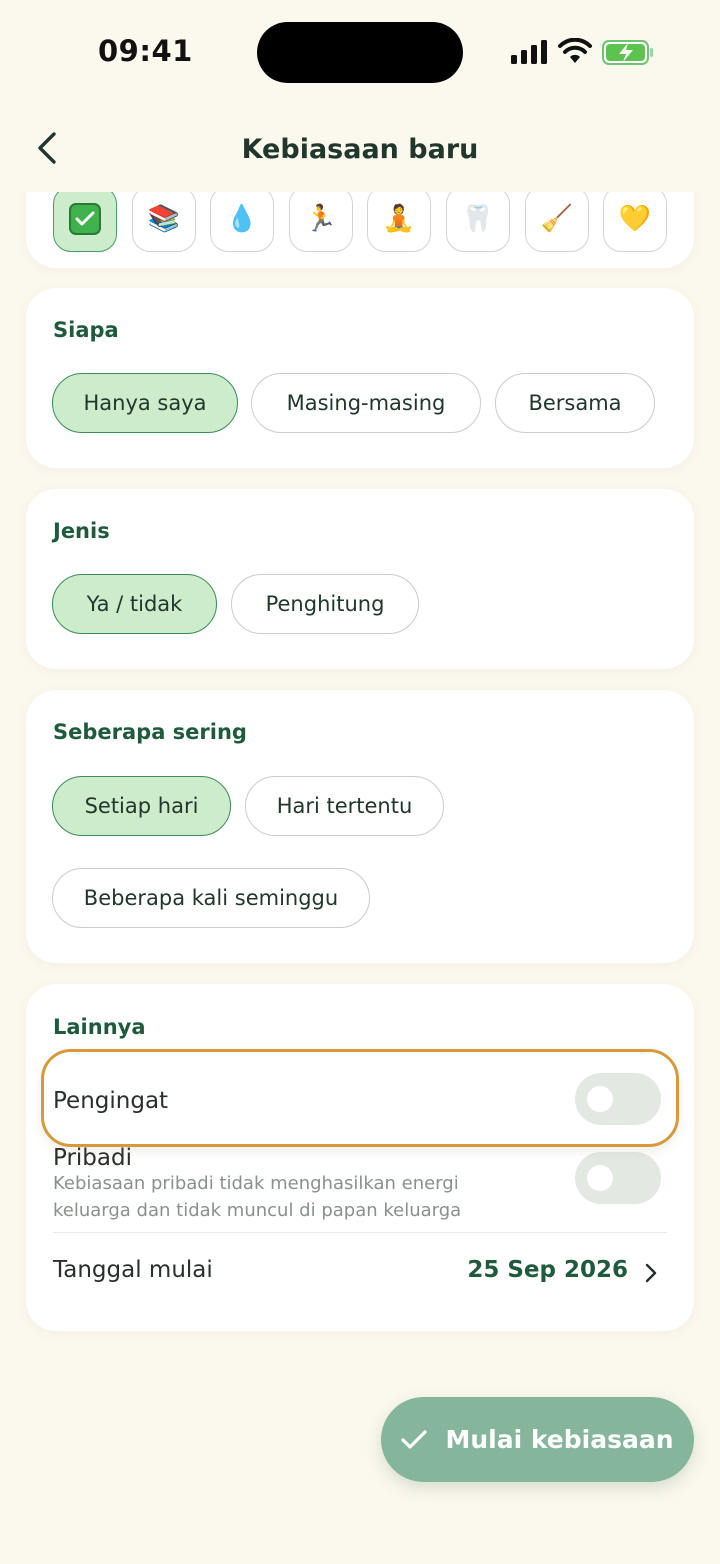  I want to click on page-title: Kebiasaan baru, so click(360, 149).